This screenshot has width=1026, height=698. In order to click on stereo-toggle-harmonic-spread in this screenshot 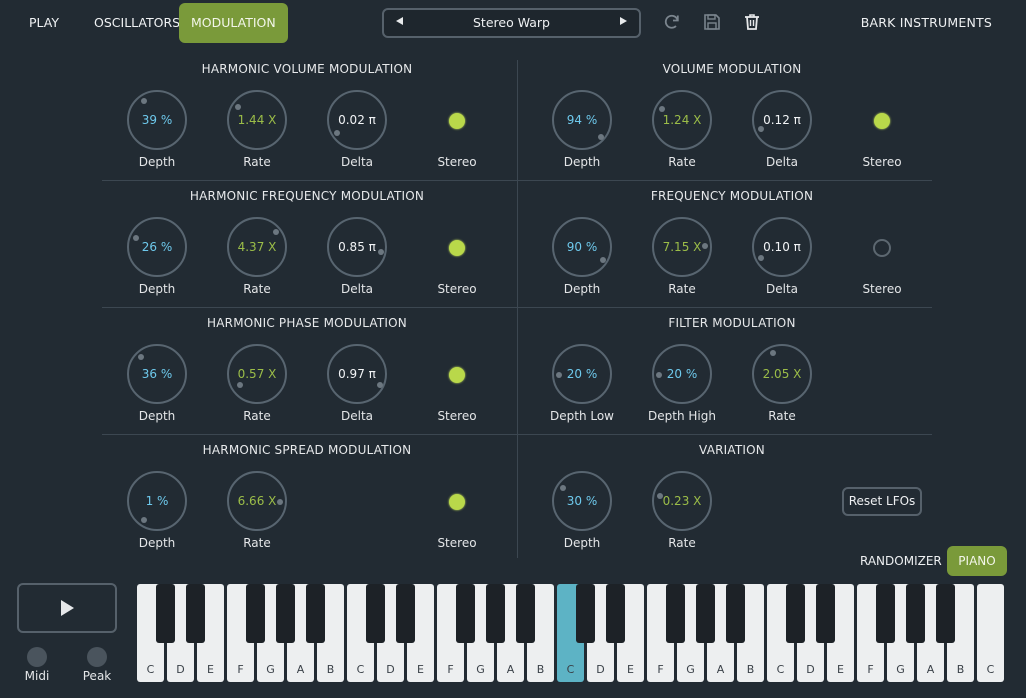, I will do `click(457, 502)`.